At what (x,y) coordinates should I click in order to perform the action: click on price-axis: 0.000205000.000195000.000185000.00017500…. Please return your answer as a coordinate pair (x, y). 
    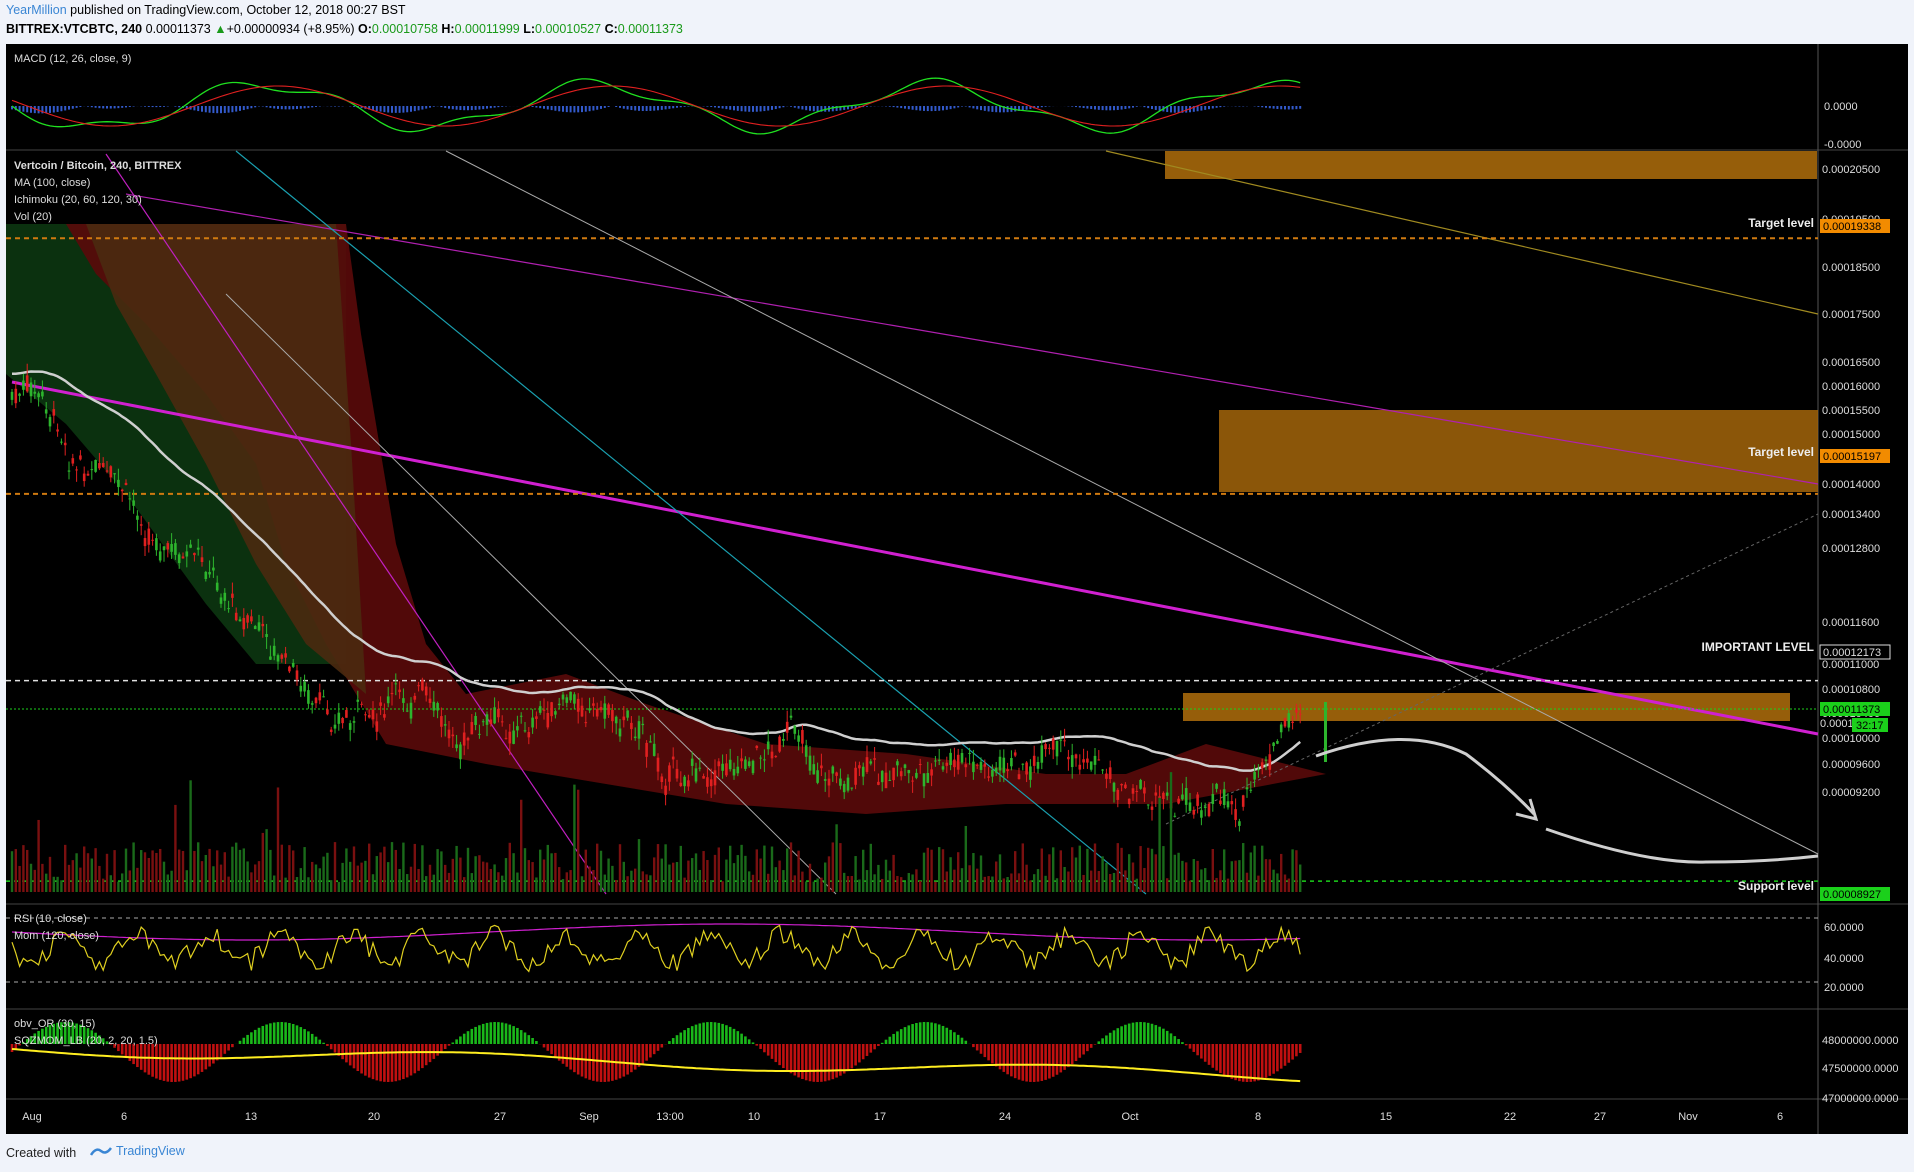
    Looking at the image, I should click on (1860, 603).